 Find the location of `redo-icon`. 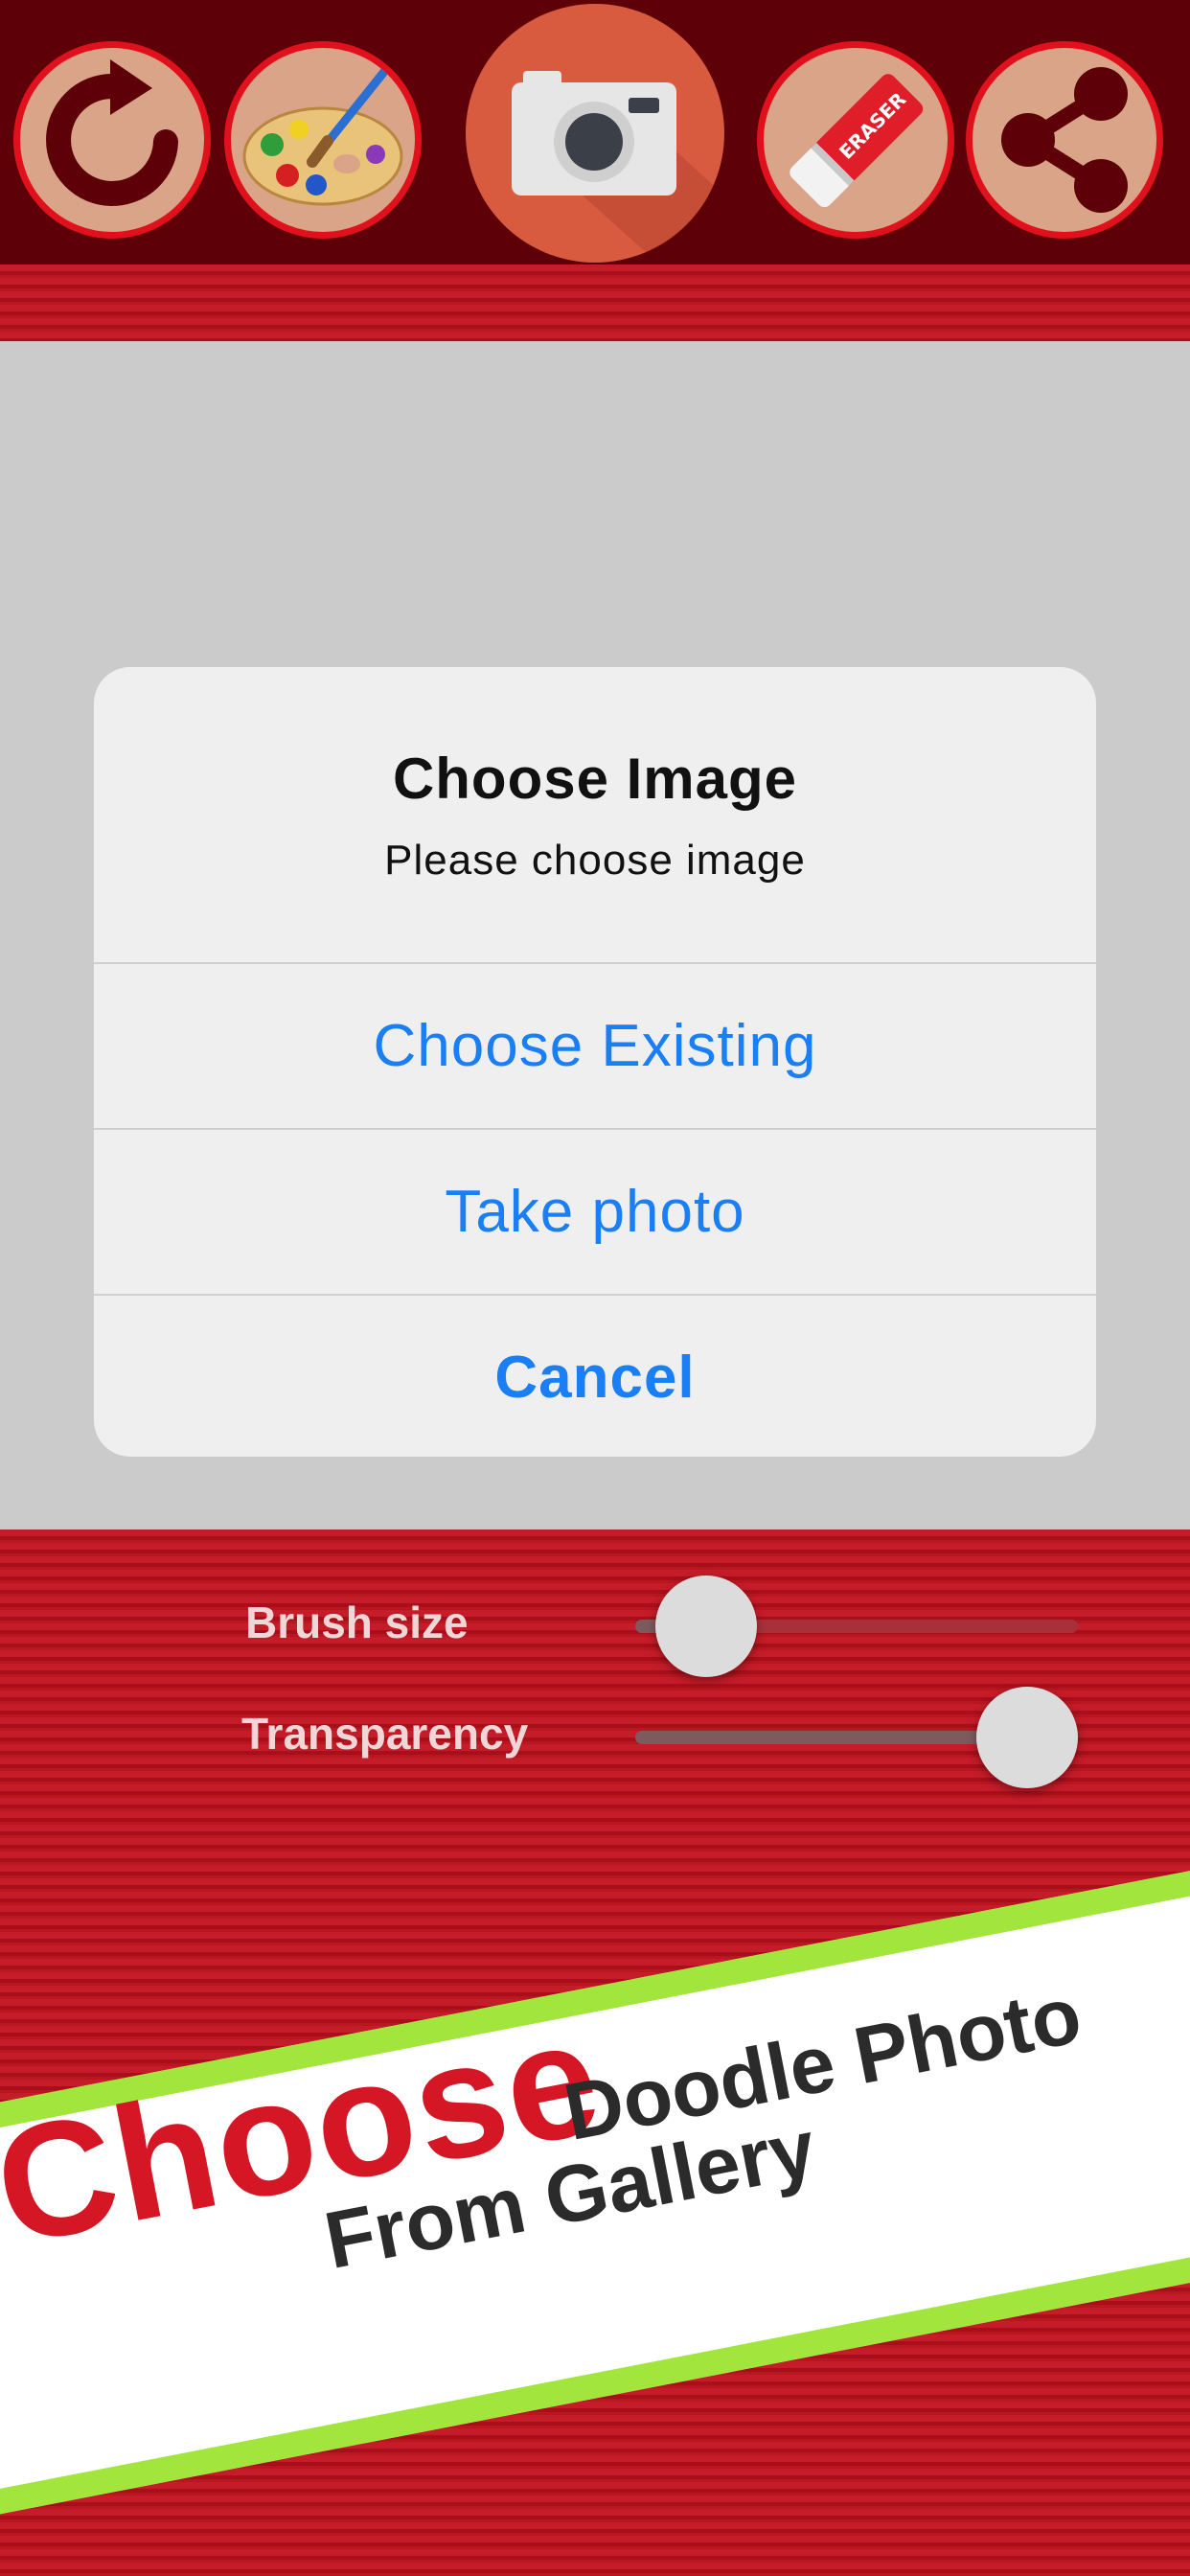

redo-icon is located at coordinates (112, 132).